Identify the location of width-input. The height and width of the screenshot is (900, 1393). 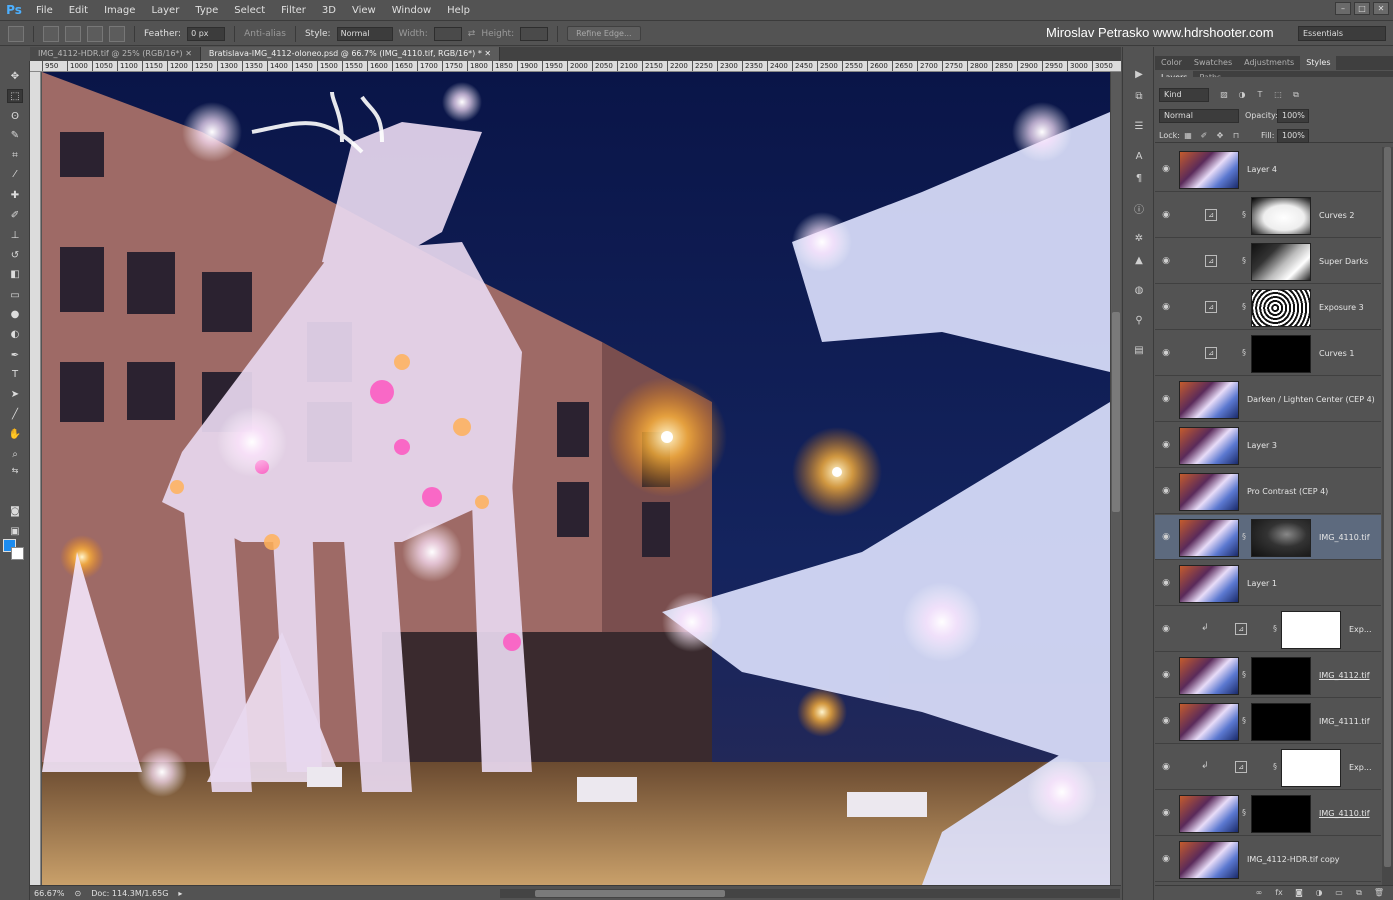
(447, 33).